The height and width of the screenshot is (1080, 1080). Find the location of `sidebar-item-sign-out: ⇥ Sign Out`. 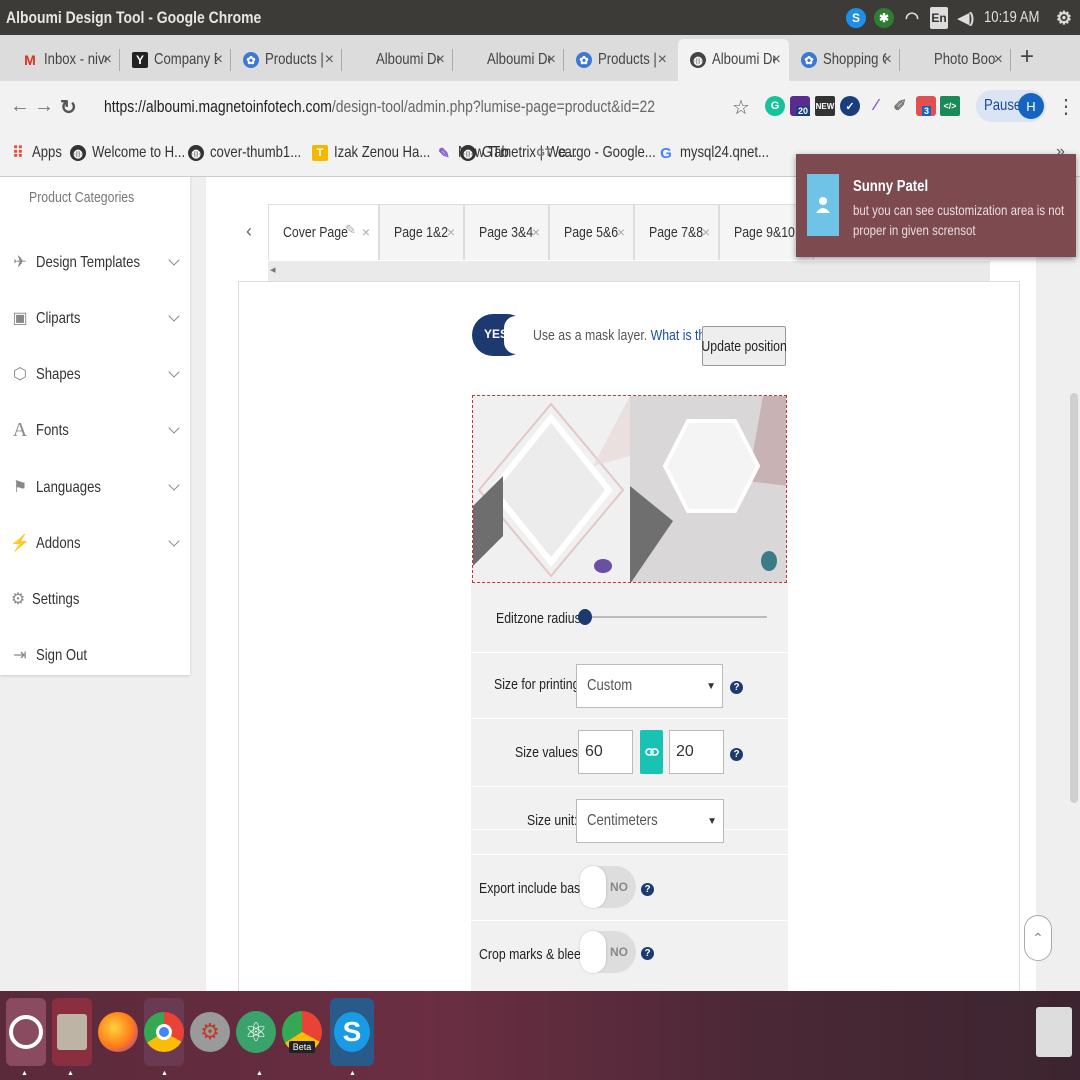

sidebar-item-sign-out: ⇥ Sign Out is located at coordinates (95, 654).